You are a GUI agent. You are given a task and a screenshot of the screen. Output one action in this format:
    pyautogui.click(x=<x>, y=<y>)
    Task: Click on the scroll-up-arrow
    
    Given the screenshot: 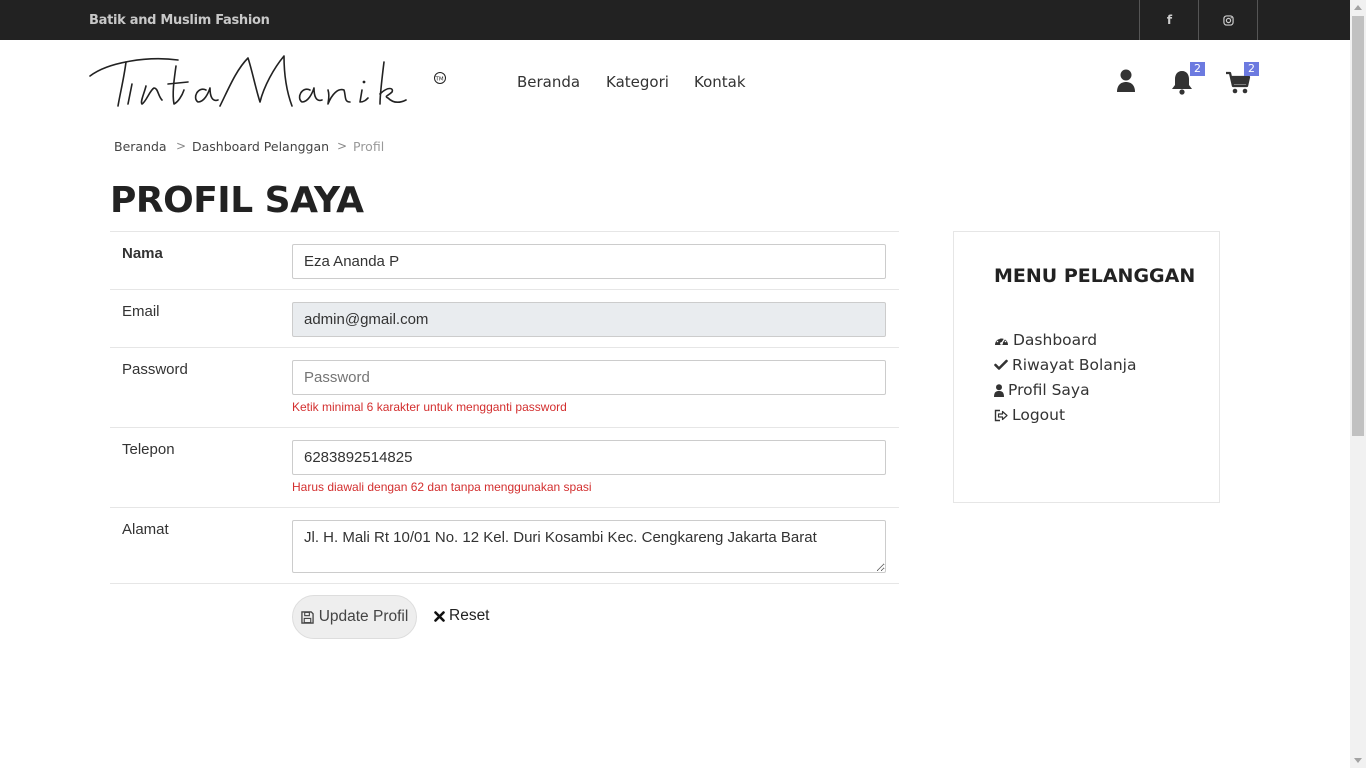 What is the action you would take?
    pyautogui.click(x=1358, y=7)
    